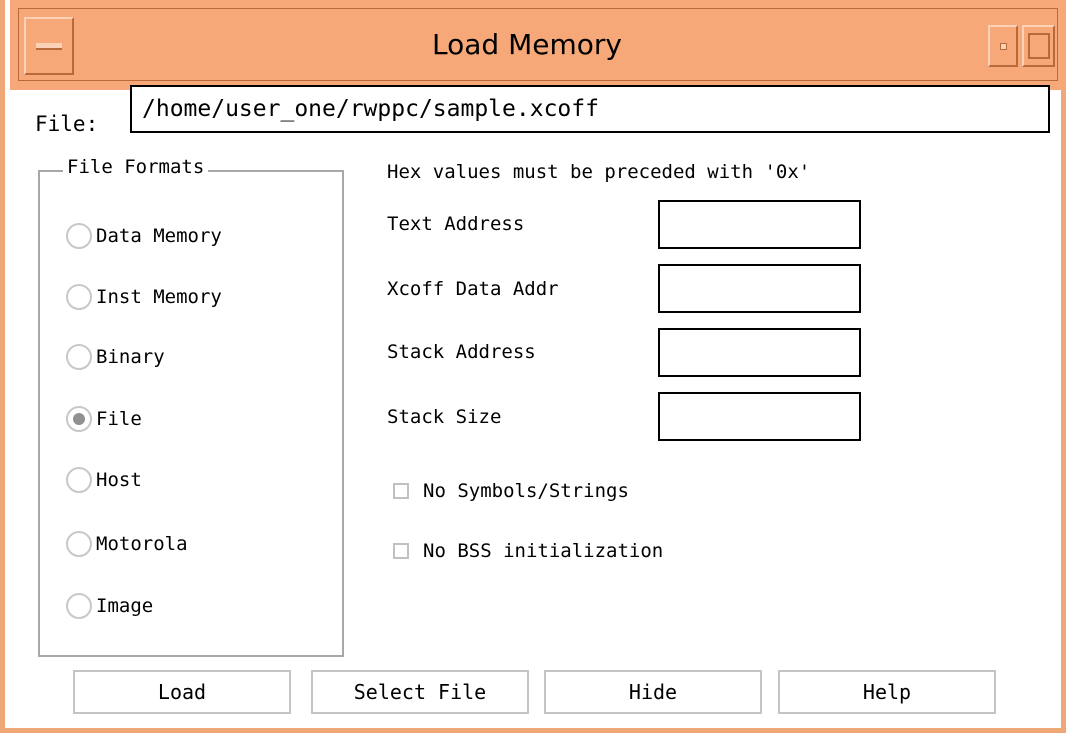  I want to click on radio-file: File, so click(104, 419).